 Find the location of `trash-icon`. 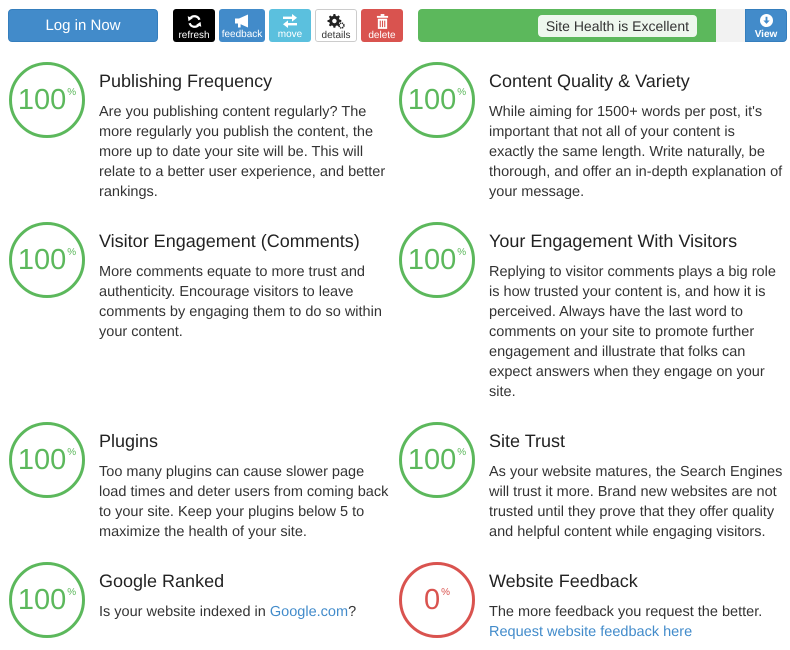

trash-icon is located at coordinates (382, 21).